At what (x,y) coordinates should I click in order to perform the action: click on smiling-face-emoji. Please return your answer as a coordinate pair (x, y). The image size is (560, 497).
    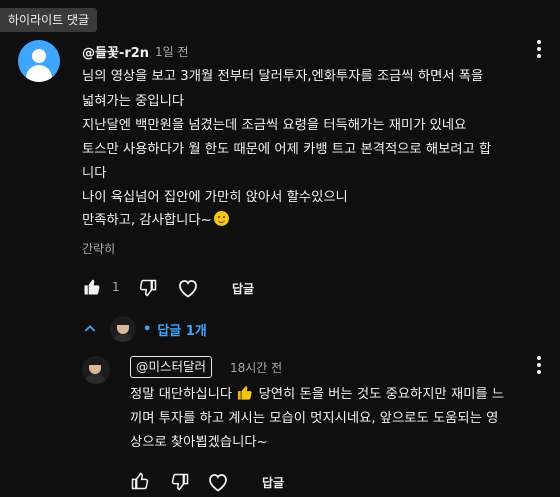
    Looking at the image, I should click on (221, 218).